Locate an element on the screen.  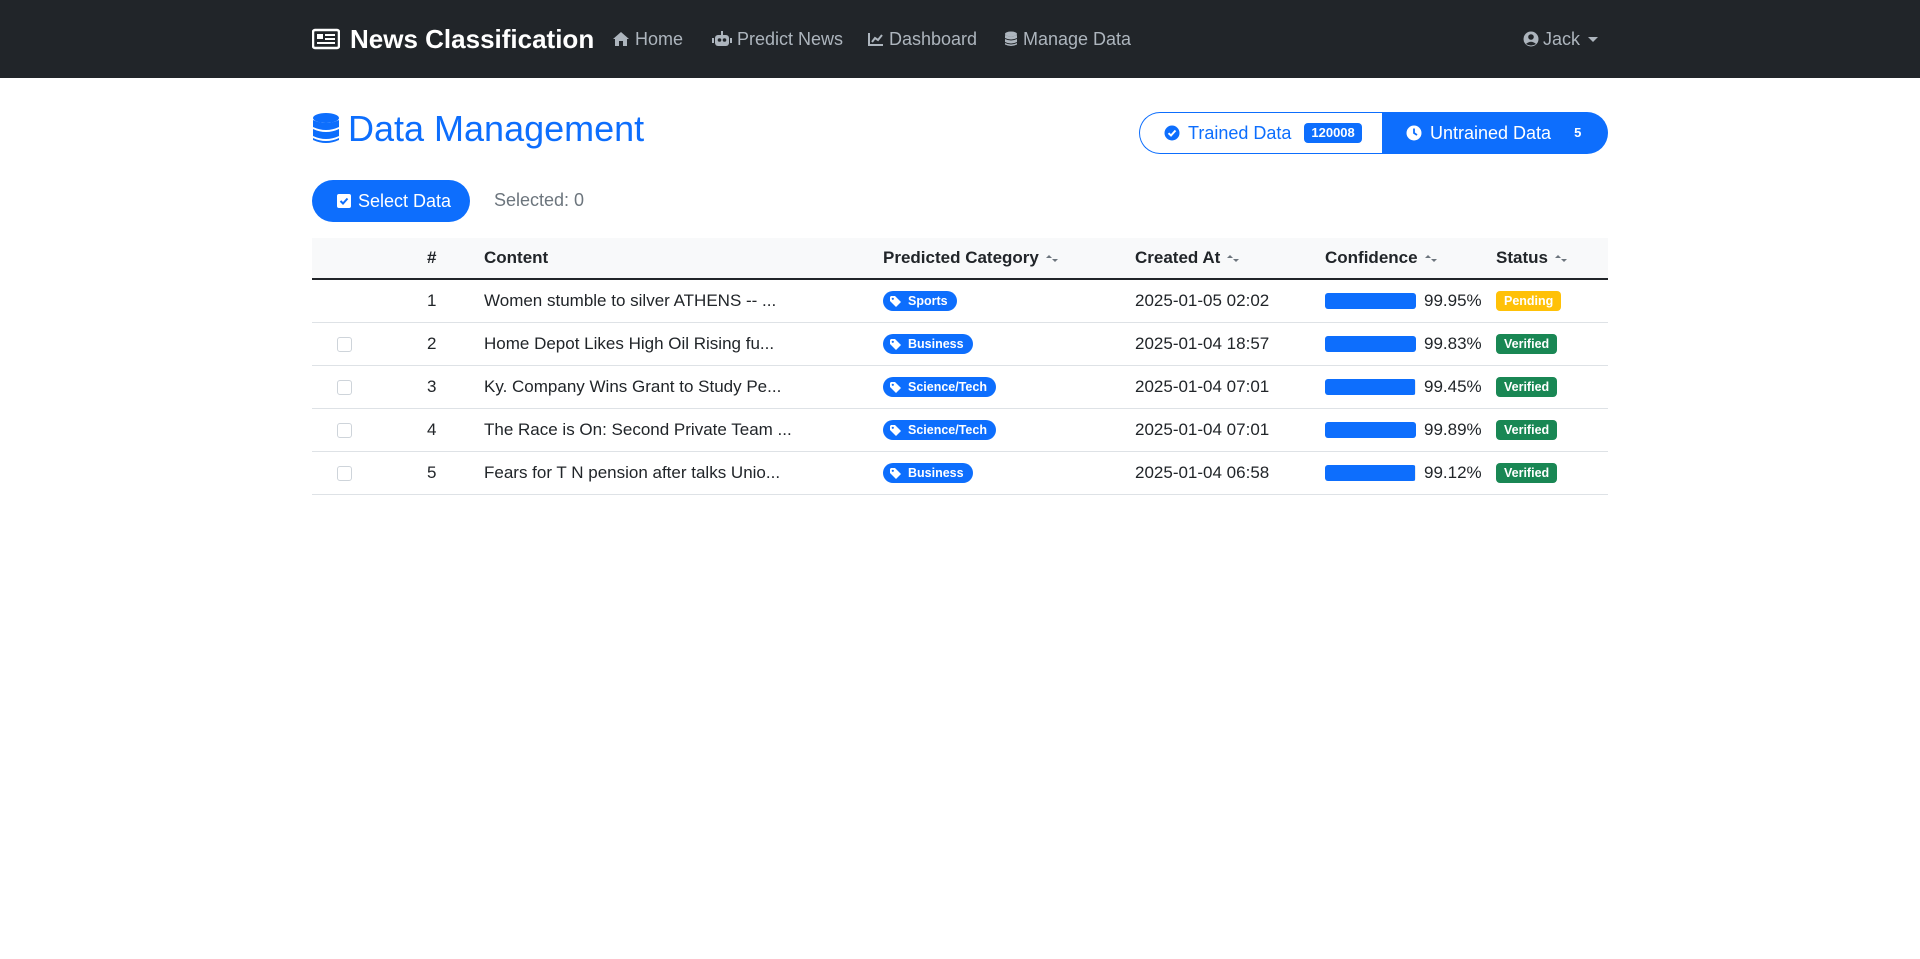
nav-manage-data-label: Manage Data is located at coordinates (1077, 38).